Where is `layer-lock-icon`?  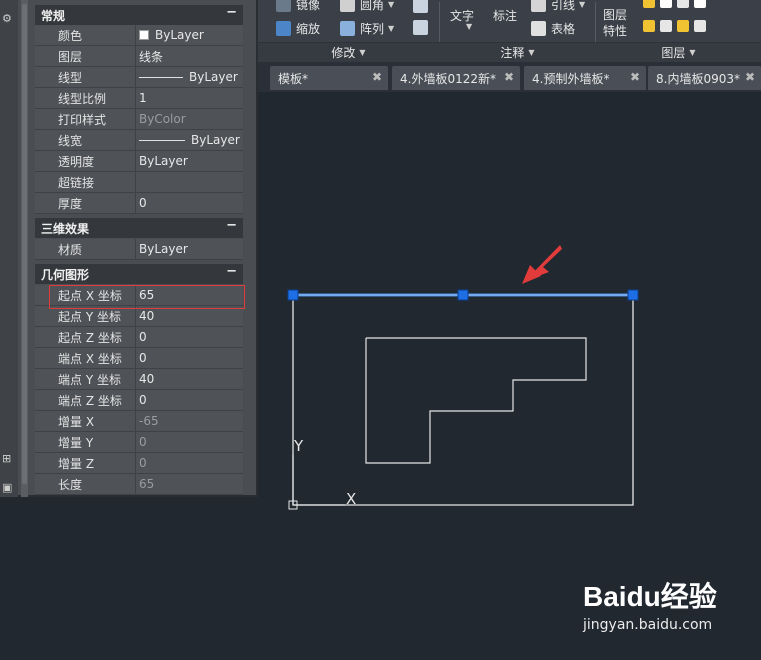
layer-lock-icon is located at coordinates (700, 4).